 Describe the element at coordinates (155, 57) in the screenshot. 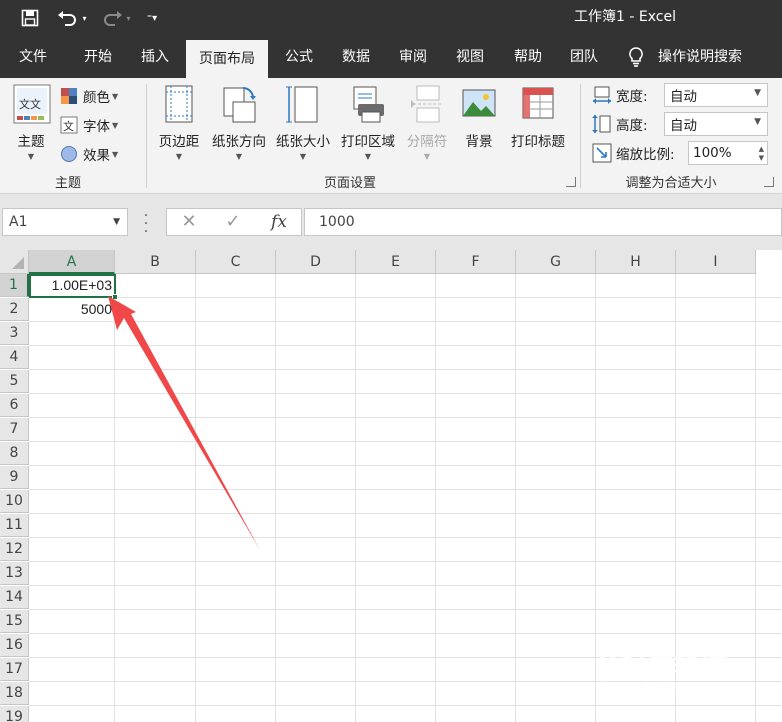

I see `tab-insert: 插入` at that location.